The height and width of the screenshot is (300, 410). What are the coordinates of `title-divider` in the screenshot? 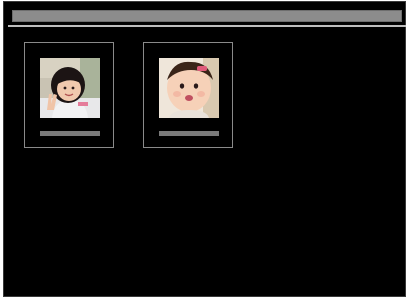 It's located at (207, 26).